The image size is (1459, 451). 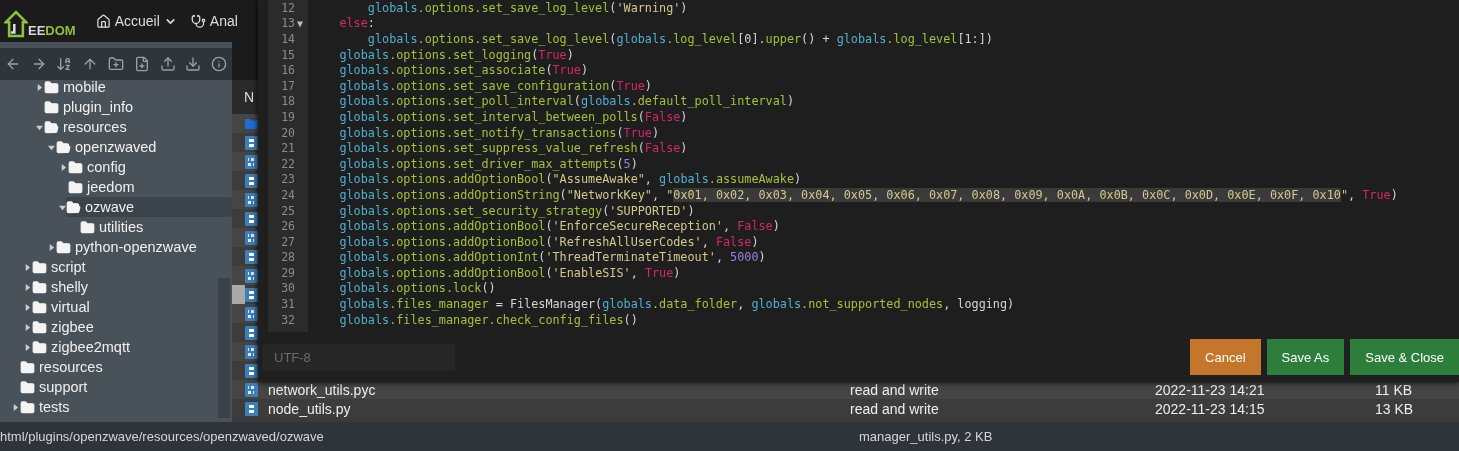 What do you see at coordinates (845, 389) in the screenshot?
I see `file-row: network_utils.pyc read and write 2022-11-23 14:21 11 KB` at bounding box center [845, 389].